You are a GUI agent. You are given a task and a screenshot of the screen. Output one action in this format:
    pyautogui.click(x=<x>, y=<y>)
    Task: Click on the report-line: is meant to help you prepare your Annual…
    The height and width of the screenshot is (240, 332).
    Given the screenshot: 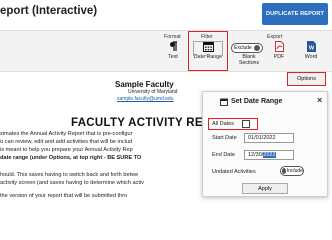 What is the action you would take?
    pyautogui.click(x=66, y=150)
    